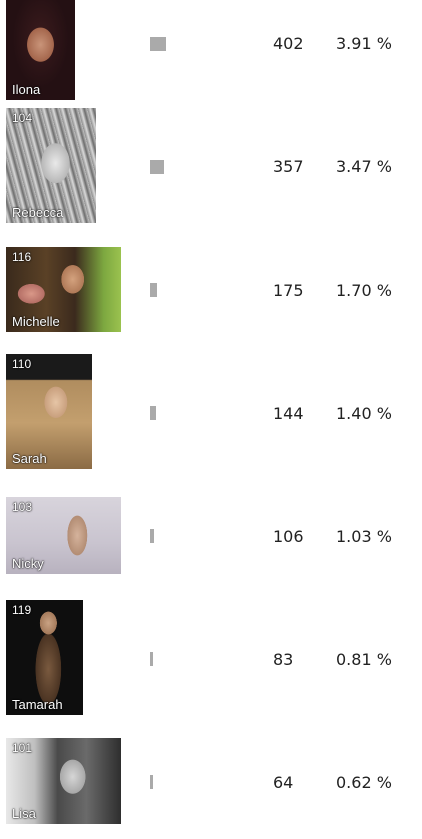  I want to click on contestant-number: 110, so click(22, 364).